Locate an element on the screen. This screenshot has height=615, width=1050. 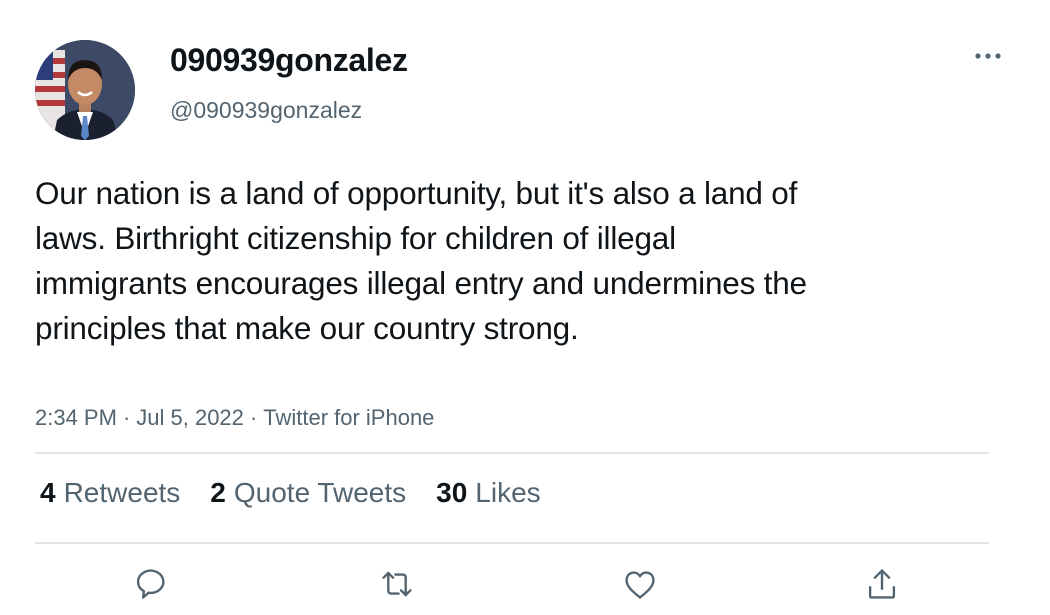
quote-tweets-stat: 2 Quote Tweets is located at coordinates (308, 493).